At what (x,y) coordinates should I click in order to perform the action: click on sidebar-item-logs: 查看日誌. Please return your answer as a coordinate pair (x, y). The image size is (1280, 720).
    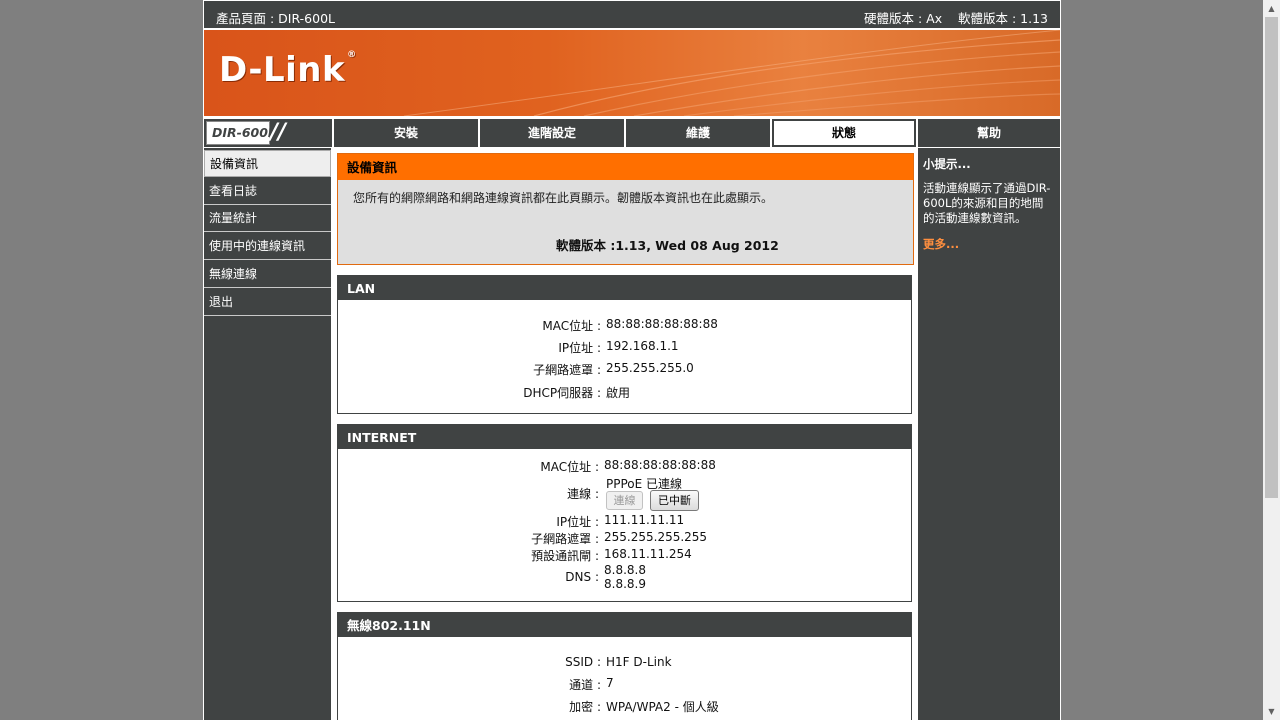
    Looking at the image, I should click on (267, 191).